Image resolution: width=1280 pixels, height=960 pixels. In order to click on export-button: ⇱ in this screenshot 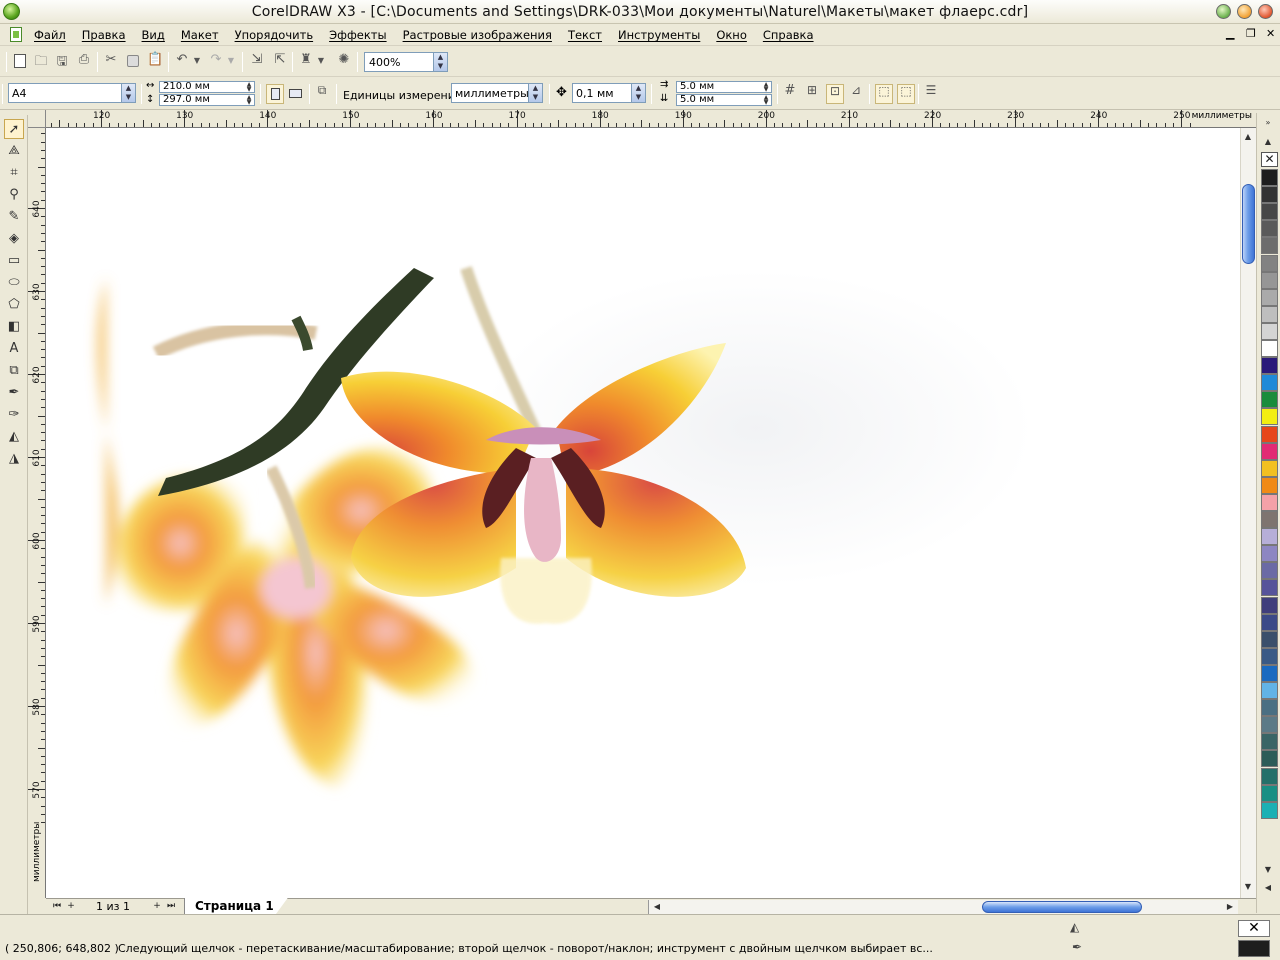, I will do `click(280, 60)`.